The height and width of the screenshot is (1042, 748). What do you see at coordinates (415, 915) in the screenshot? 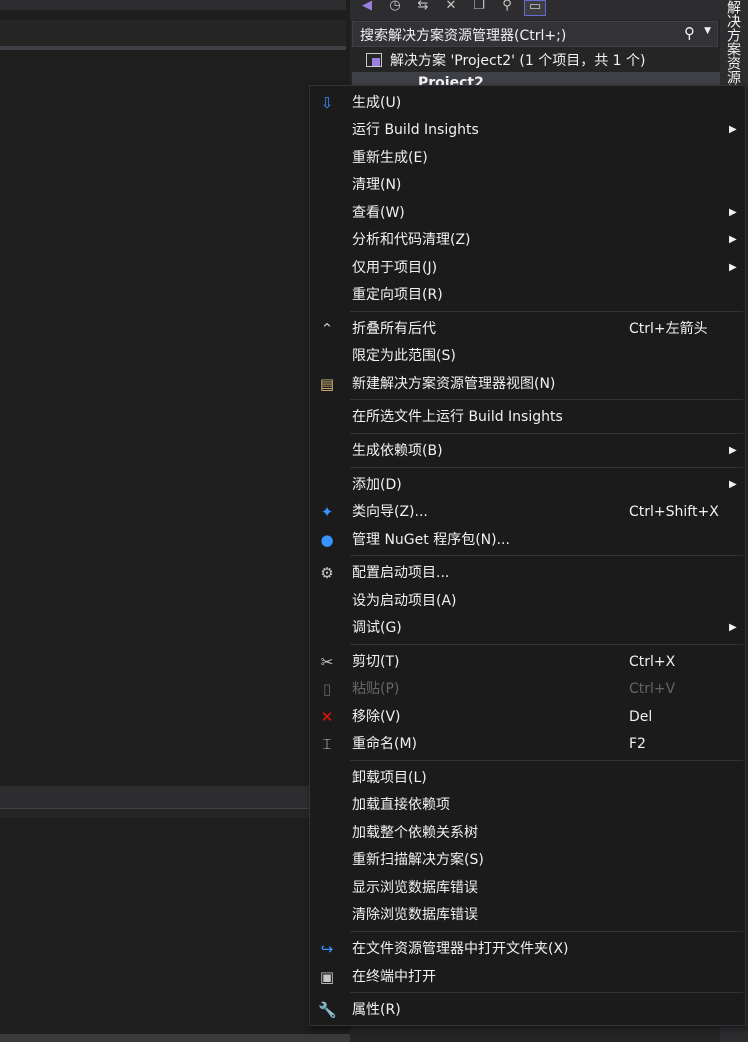
I see `menu-label: 清除浏览数据库错误` at bounding box center [415, 915].